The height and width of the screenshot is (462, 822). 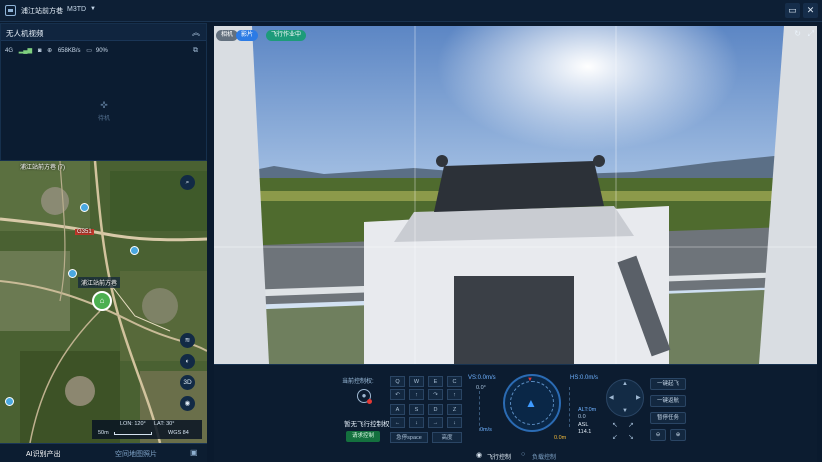 I want to click on aircraft-heading-icon: ▲, so click(x=531, y=403).